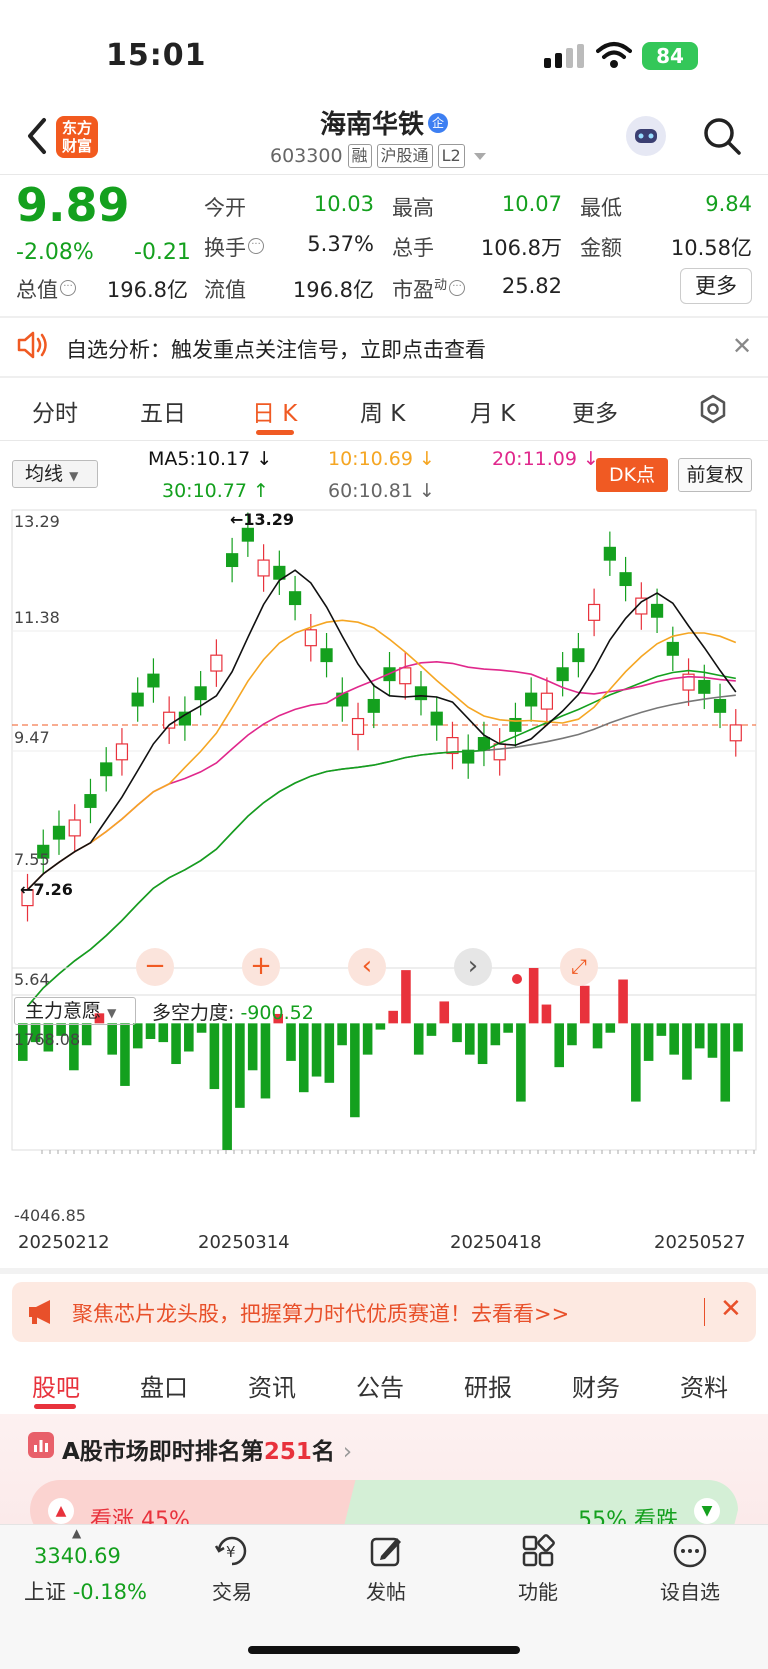 This screenshot has width=768, height=1669. What do you see at coordinates (595, 411) in the screenshot?
I see `tab-more: 更多` at bounding box center [595, 411].